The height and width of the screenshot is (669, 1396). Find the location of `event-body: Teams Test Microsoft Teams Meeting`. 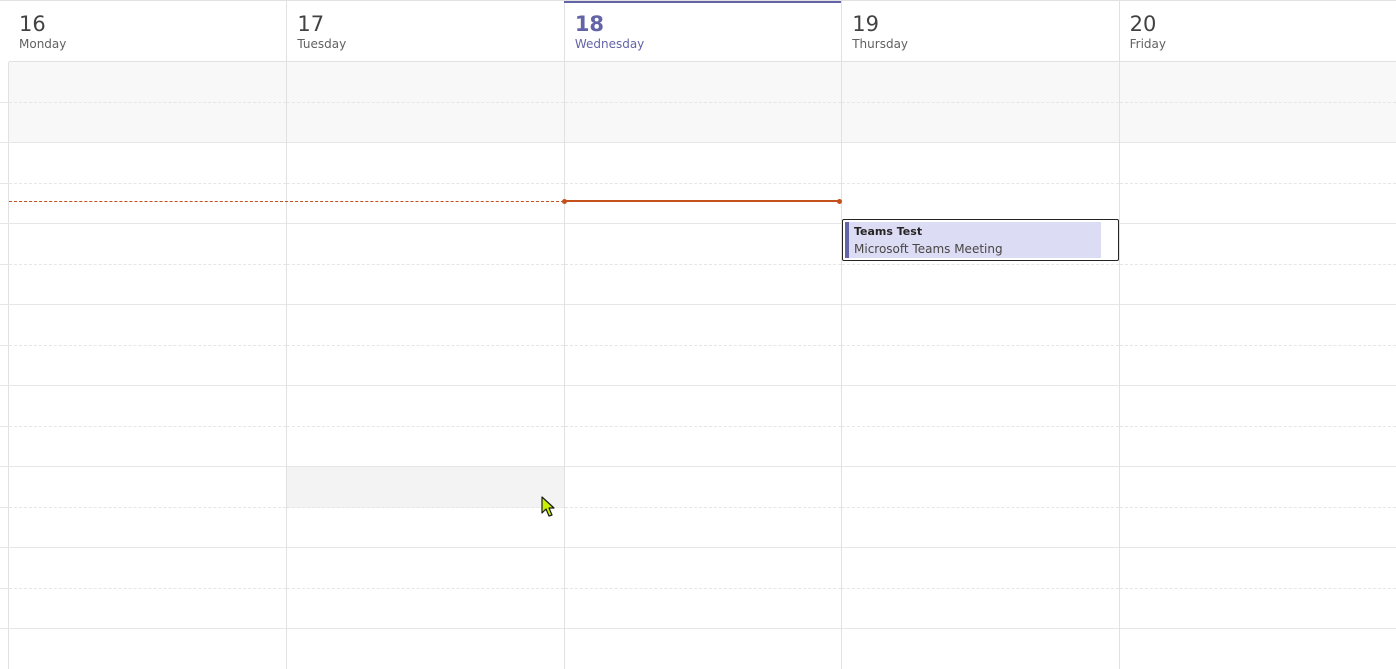

event-body: Teams Test Microsoft Teams Meeting is located at coordinates (973, 240).